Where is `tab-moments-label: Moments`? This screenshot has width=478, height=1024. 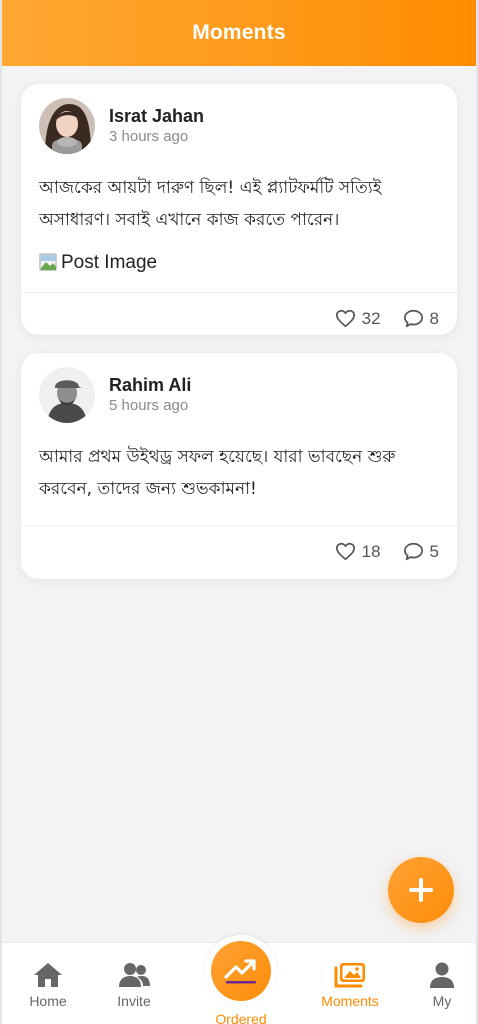 tab-moments-label: Moments is located at coordinates (350, 1001).